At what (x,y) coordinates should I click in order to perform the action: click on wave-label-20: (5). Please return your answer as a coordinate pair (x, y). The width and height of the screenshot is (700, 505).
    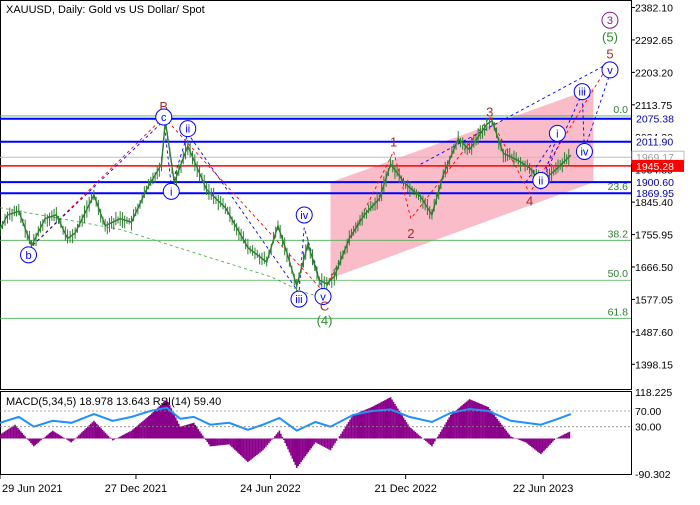
    Looking at the image, I should click on (610, 37).